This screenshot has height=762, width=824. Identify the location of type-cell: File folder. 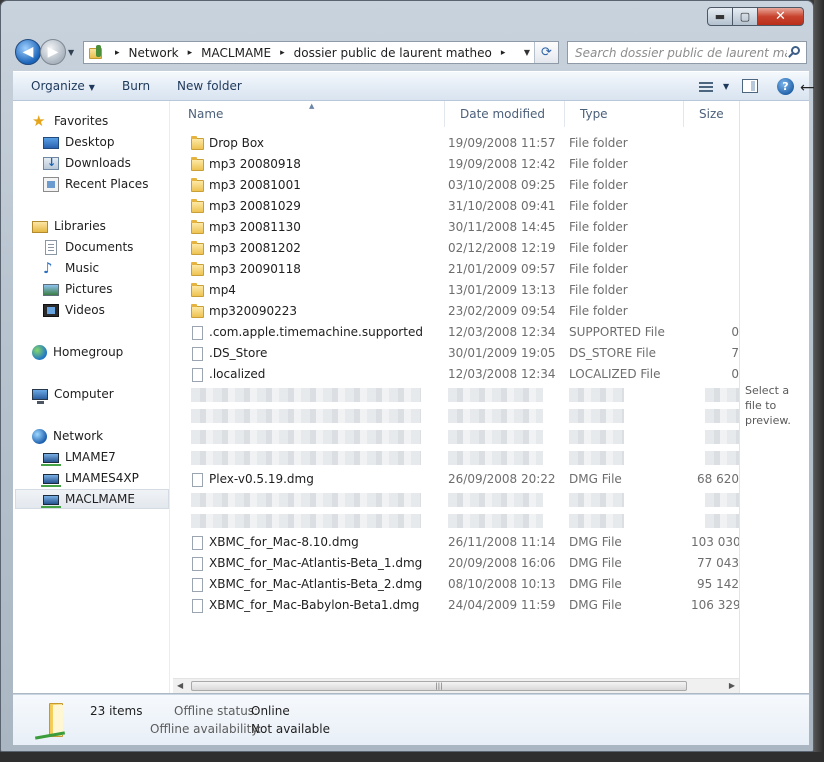
(598, 164).